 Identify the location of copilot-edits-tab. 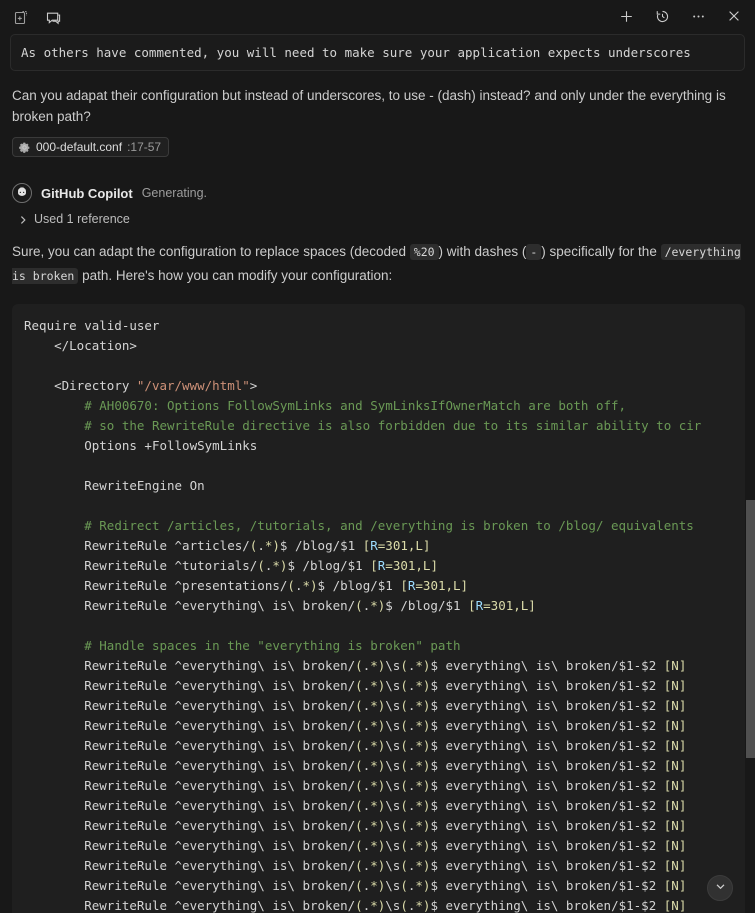
(21, 18).